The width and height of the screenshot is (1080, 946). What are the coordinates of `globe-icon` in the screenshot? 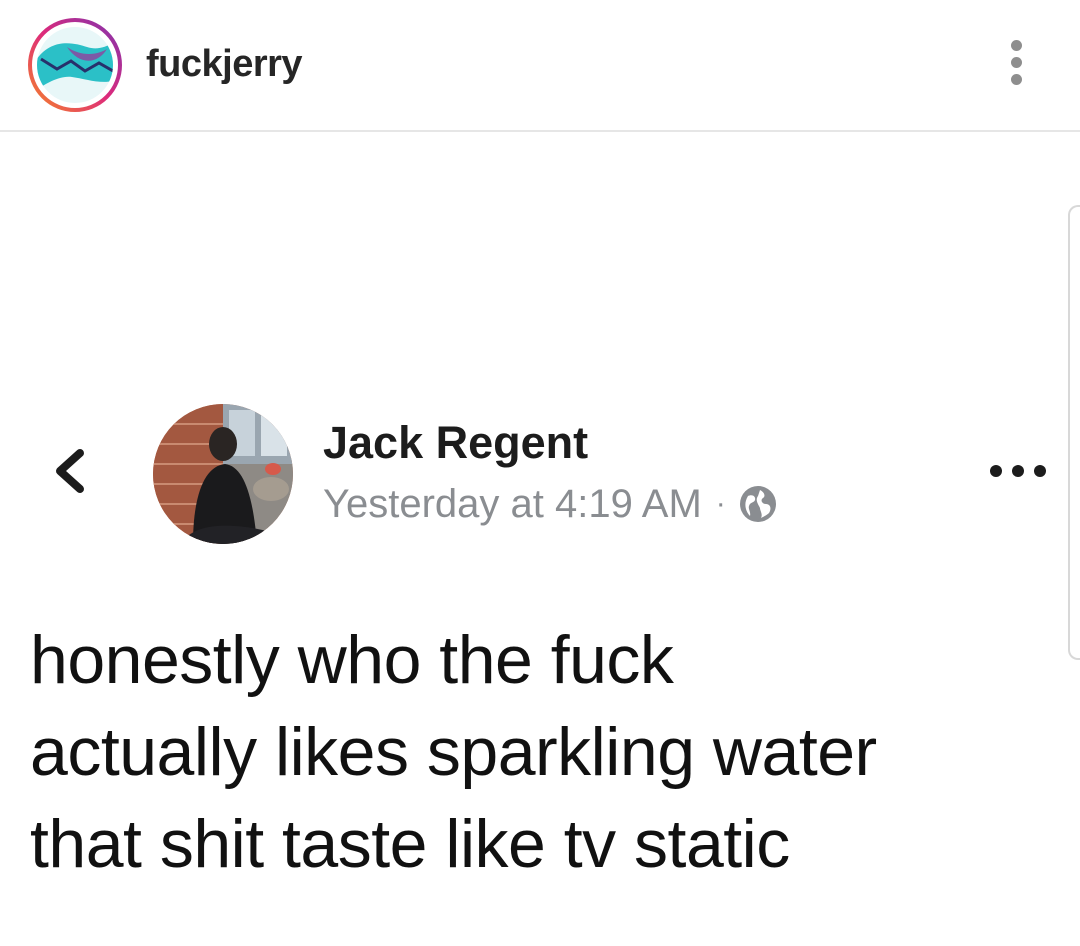 It's located at (757, 504).